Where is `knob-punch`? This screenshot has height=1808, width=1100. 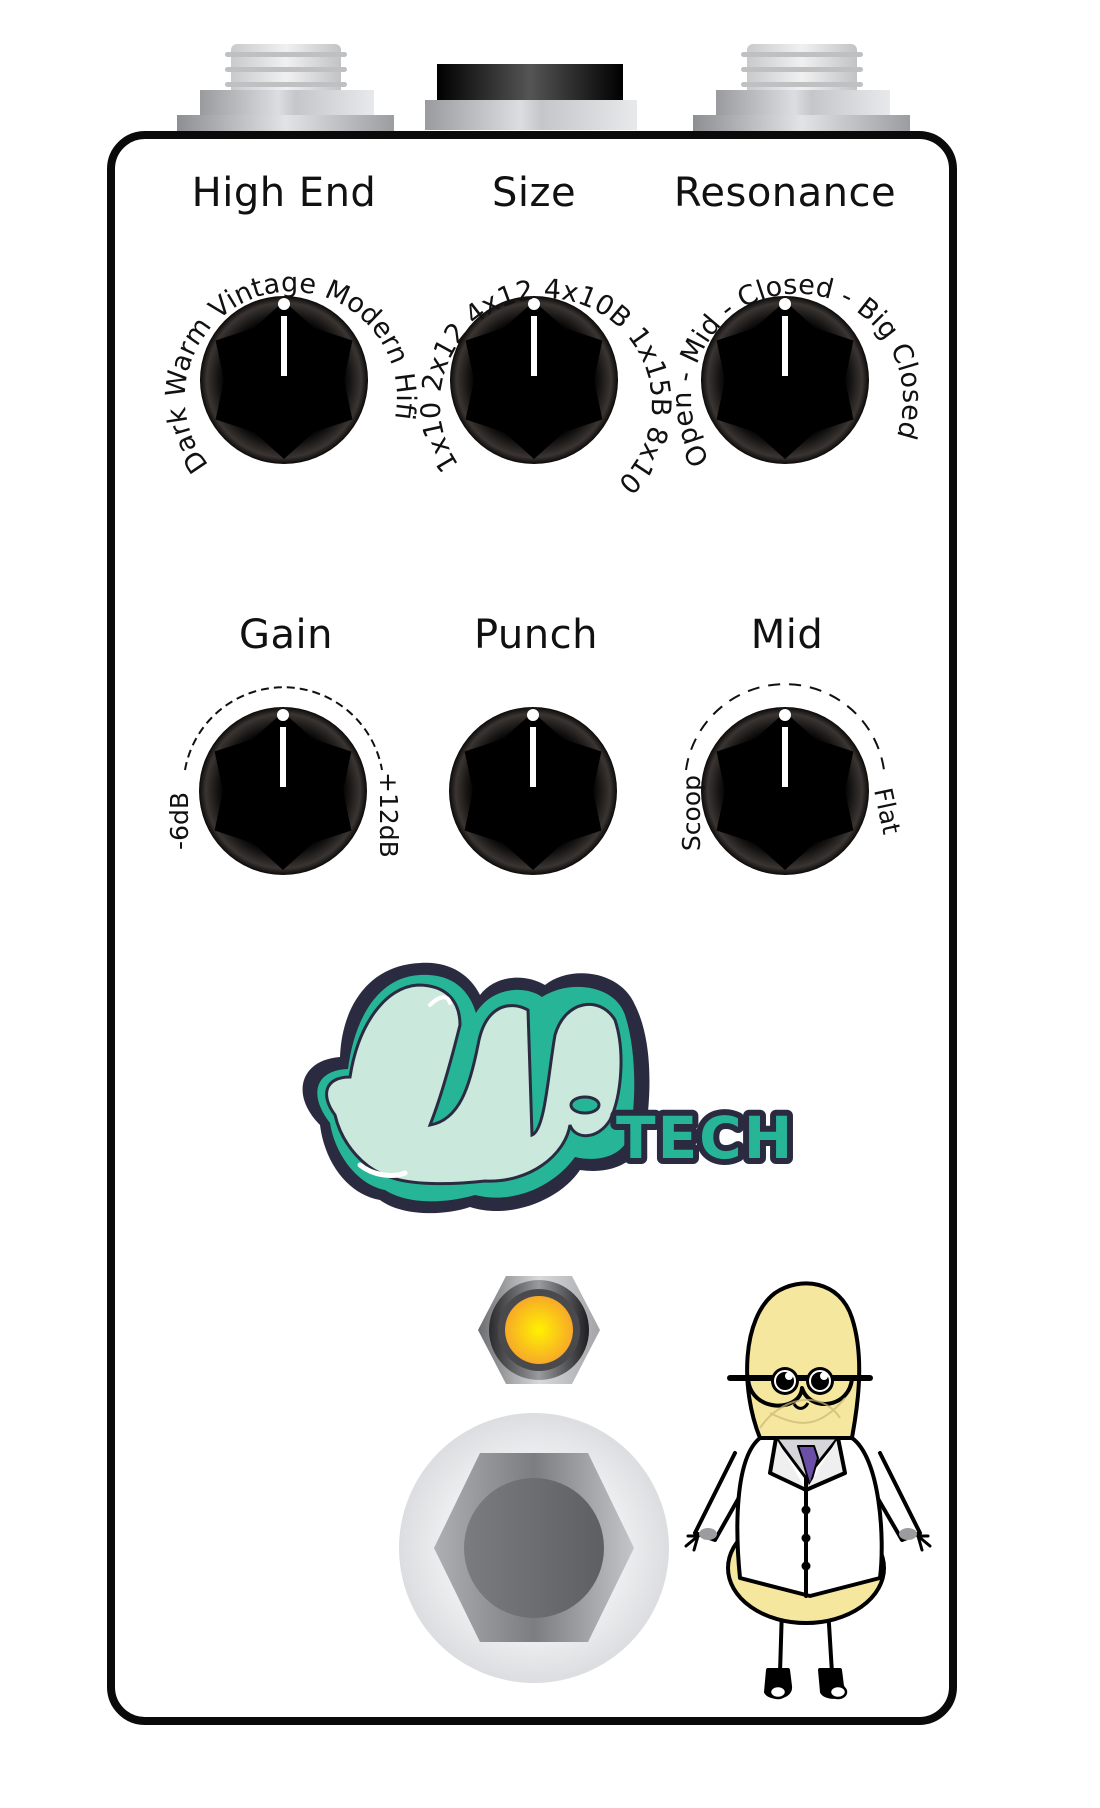 knob-punch is located at coordinates (533, 791).